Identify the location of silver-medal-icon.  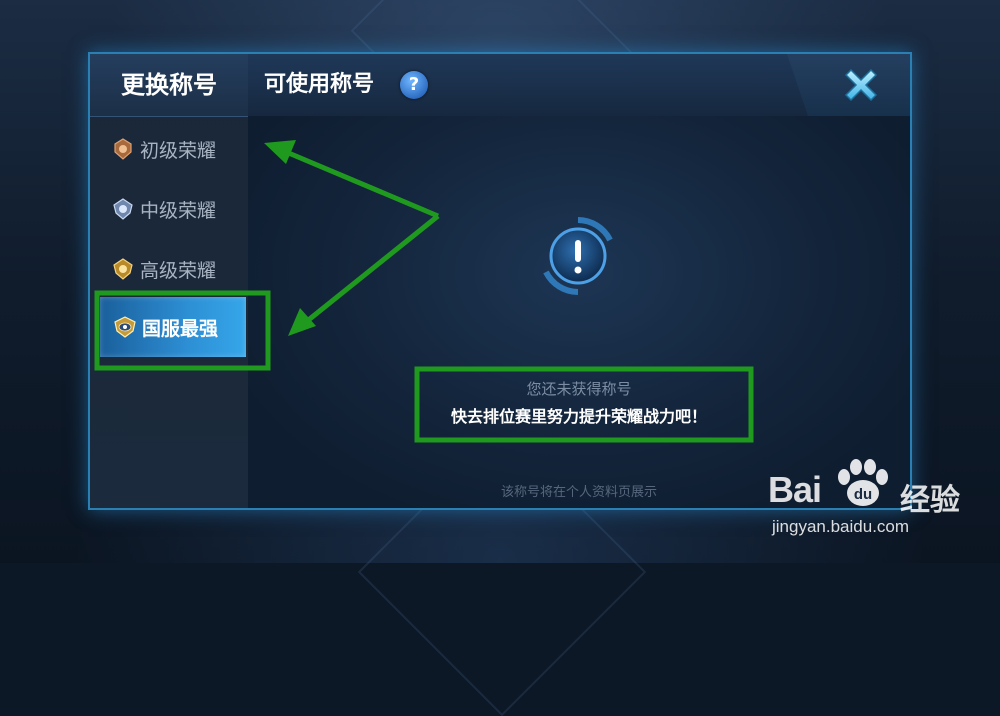
(123, 209).